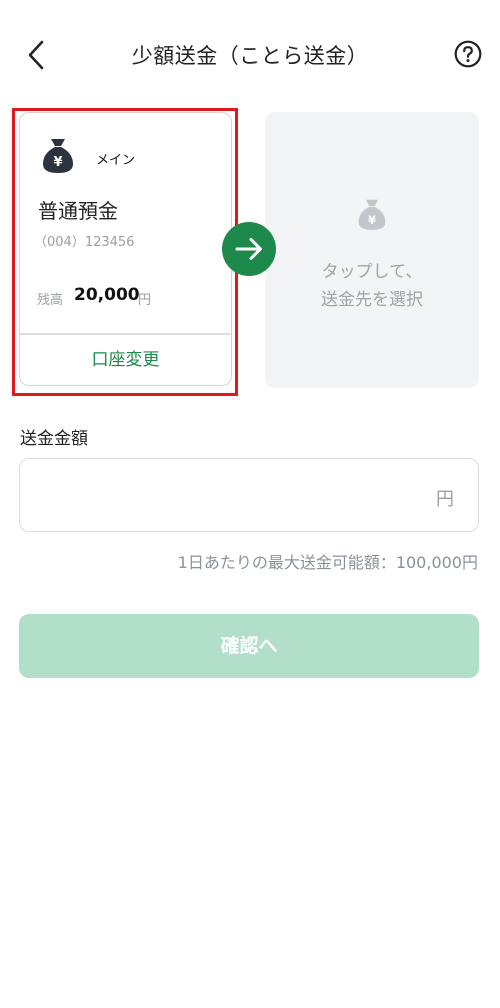 The image size is (500, 1008). Describe the element at coordinates (372, 286) in the screenshot. I see `destination-prompt: タップして、 送金先を選択` at that location.